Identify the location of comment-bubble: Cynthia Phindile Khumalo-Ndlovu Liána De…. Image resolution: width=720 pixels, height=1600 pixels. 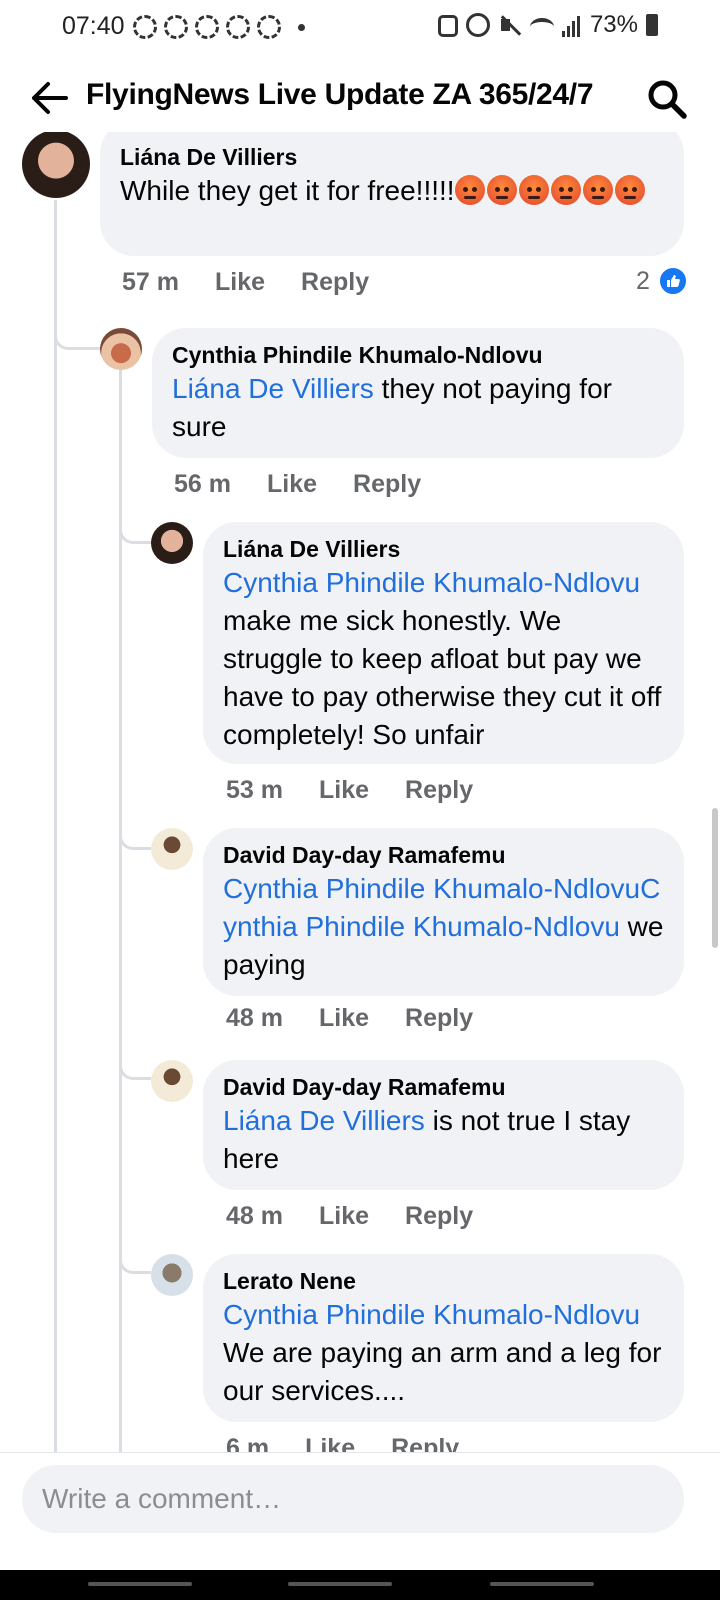
(418, 393).